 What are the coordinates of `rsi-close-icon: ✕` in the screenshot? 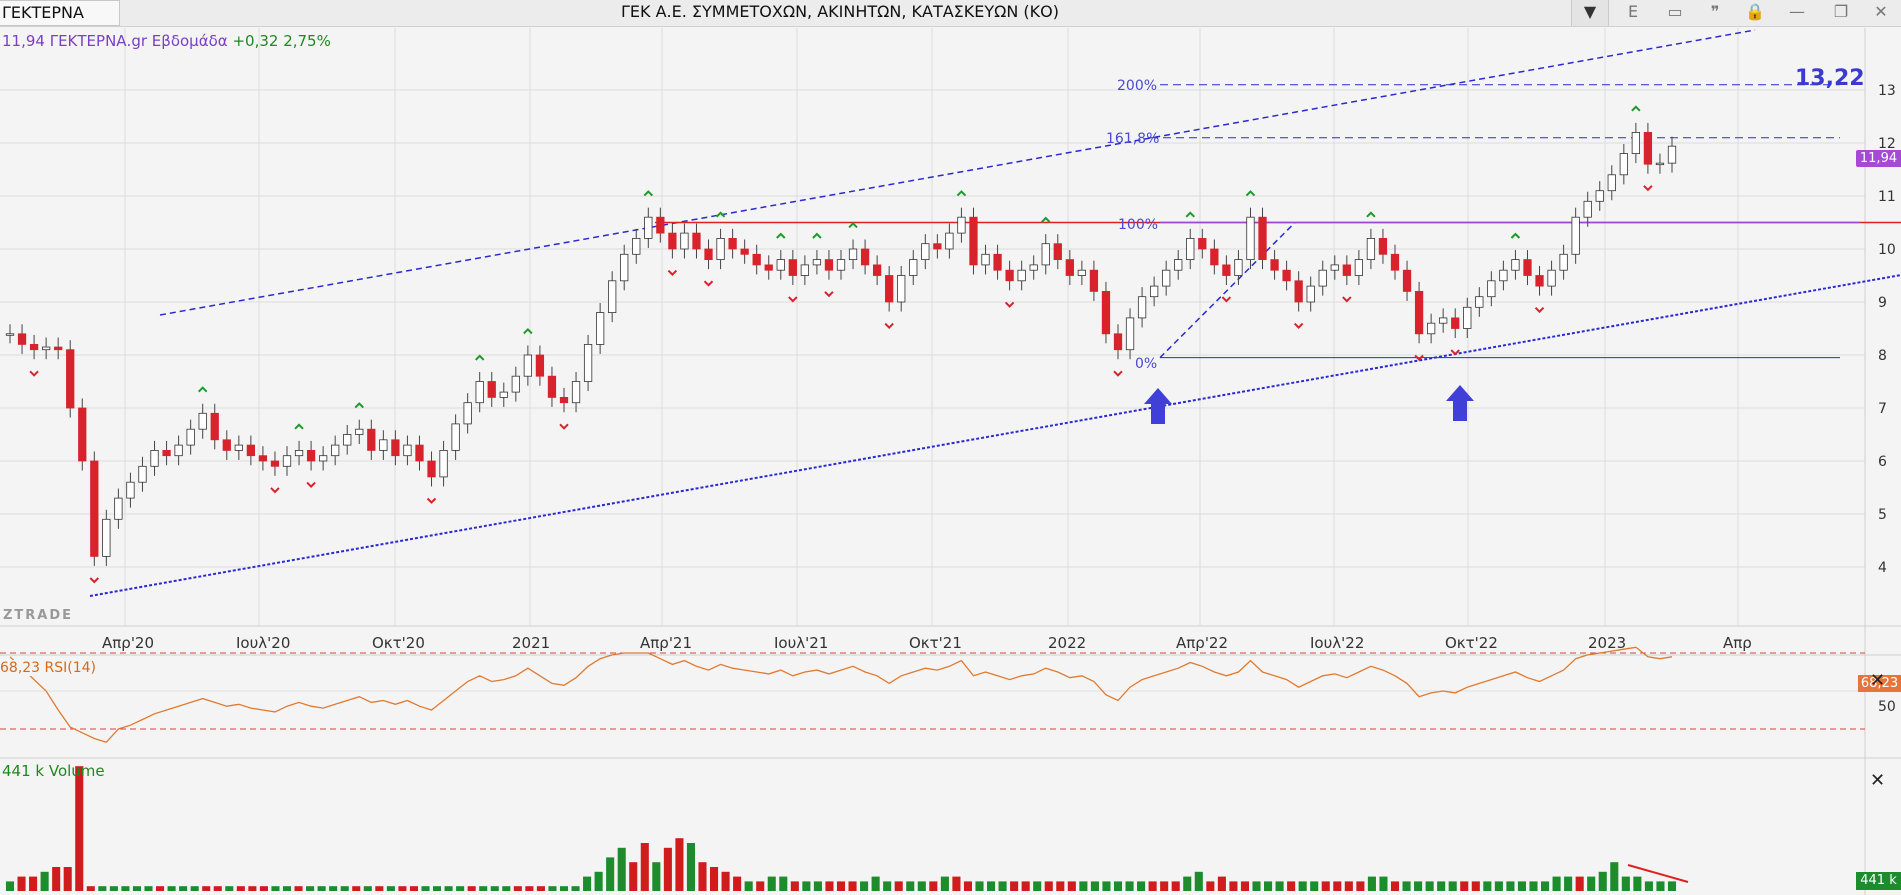 It's located at (1877, 680).